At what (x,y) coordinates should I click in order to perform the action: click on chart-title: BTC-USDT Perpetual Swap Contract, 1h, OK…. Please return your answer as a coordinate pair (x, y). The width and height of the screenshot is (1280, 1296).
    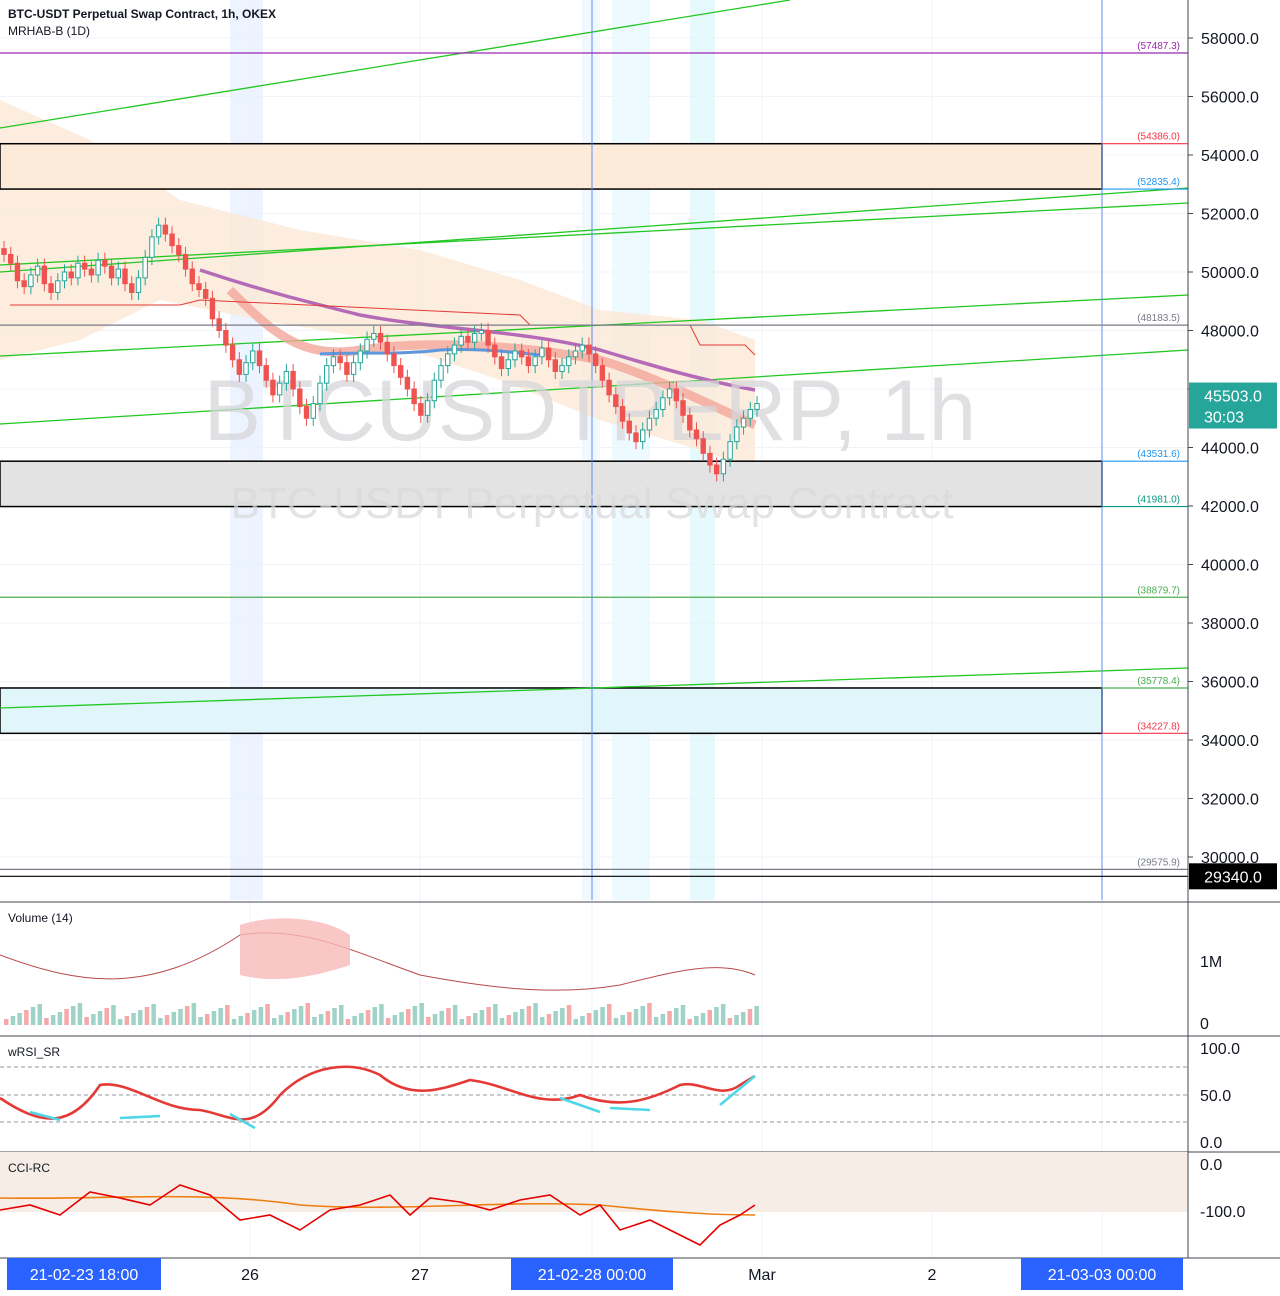
    Looking at the image, I should click on (142, 14).